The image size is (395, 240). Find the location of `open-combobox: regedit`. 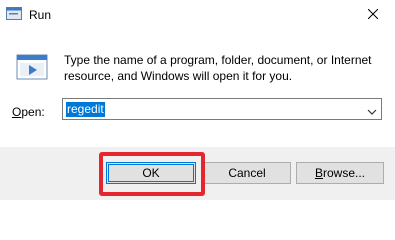

open-combobox: regedit is located at coordinates (222, 109).